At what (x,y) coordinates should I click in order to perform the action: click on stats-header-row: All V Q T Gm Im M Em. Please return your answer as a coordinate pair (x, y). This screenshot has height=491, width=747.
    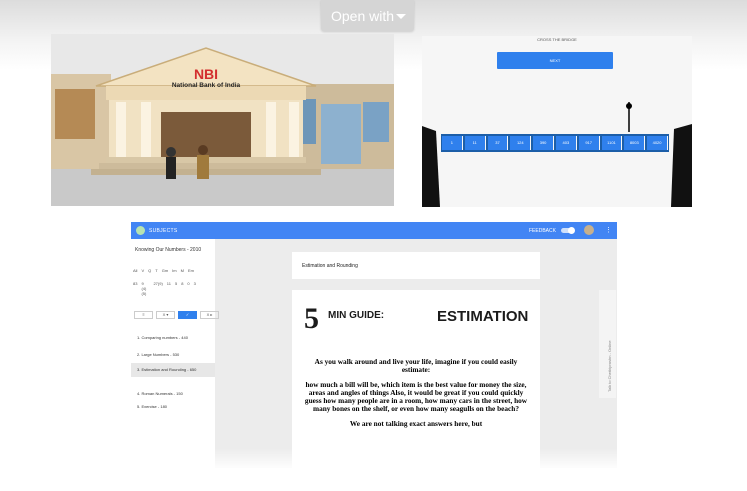
    Looking at the image, I should click on (163, 270).